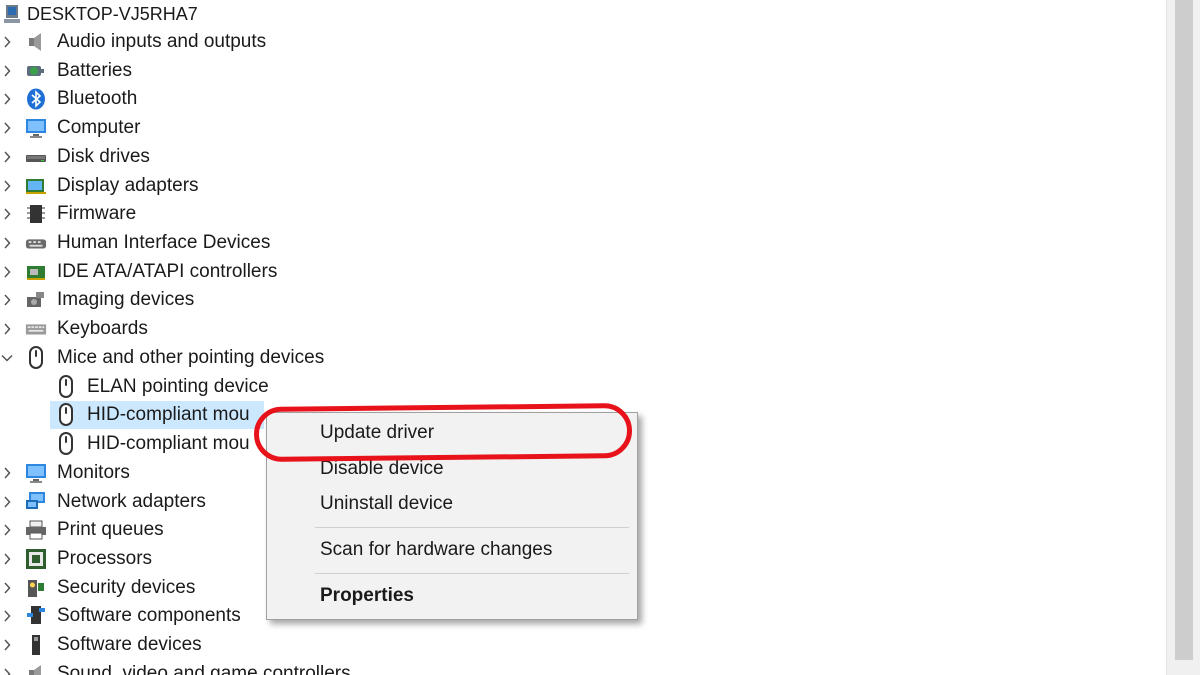  Describe the element at coordinates (367, 596) in the screenshot. I see `properties-menu-item: Properties` at that location.